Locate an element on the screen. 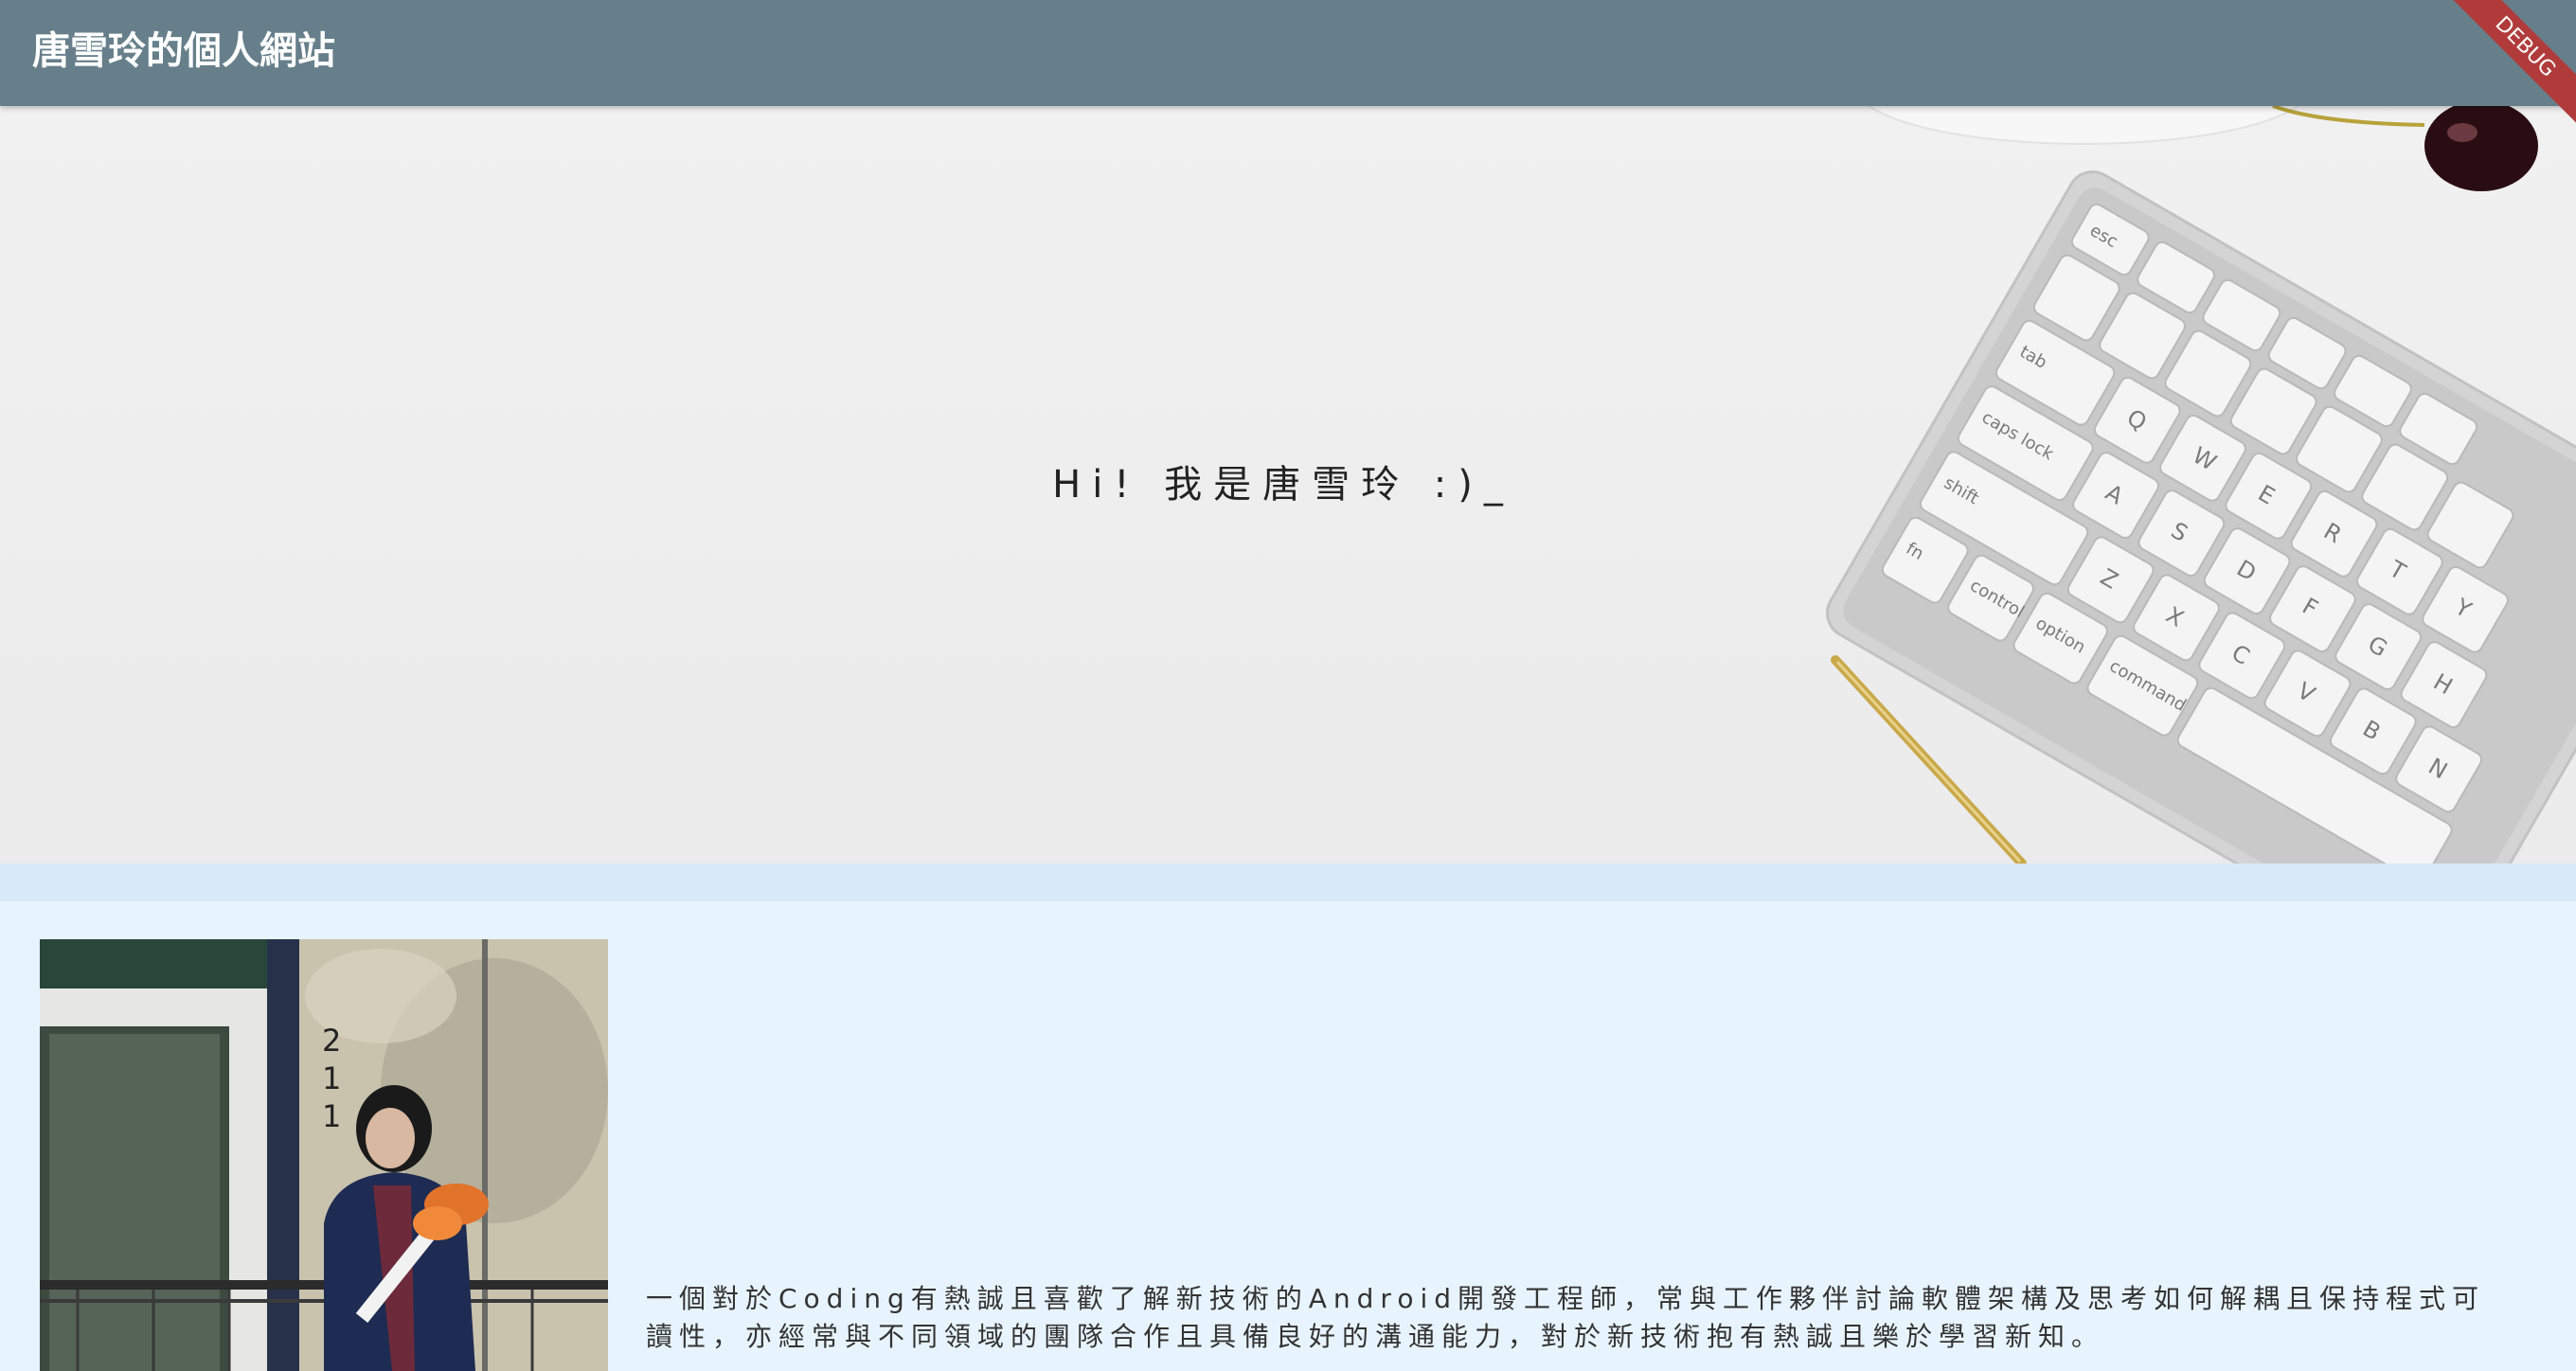 This screenshot has height=1371, width=2576. hero-greeting: Hi! 我是唐雪玲 :)_ is located at coordinates (1283, 485).